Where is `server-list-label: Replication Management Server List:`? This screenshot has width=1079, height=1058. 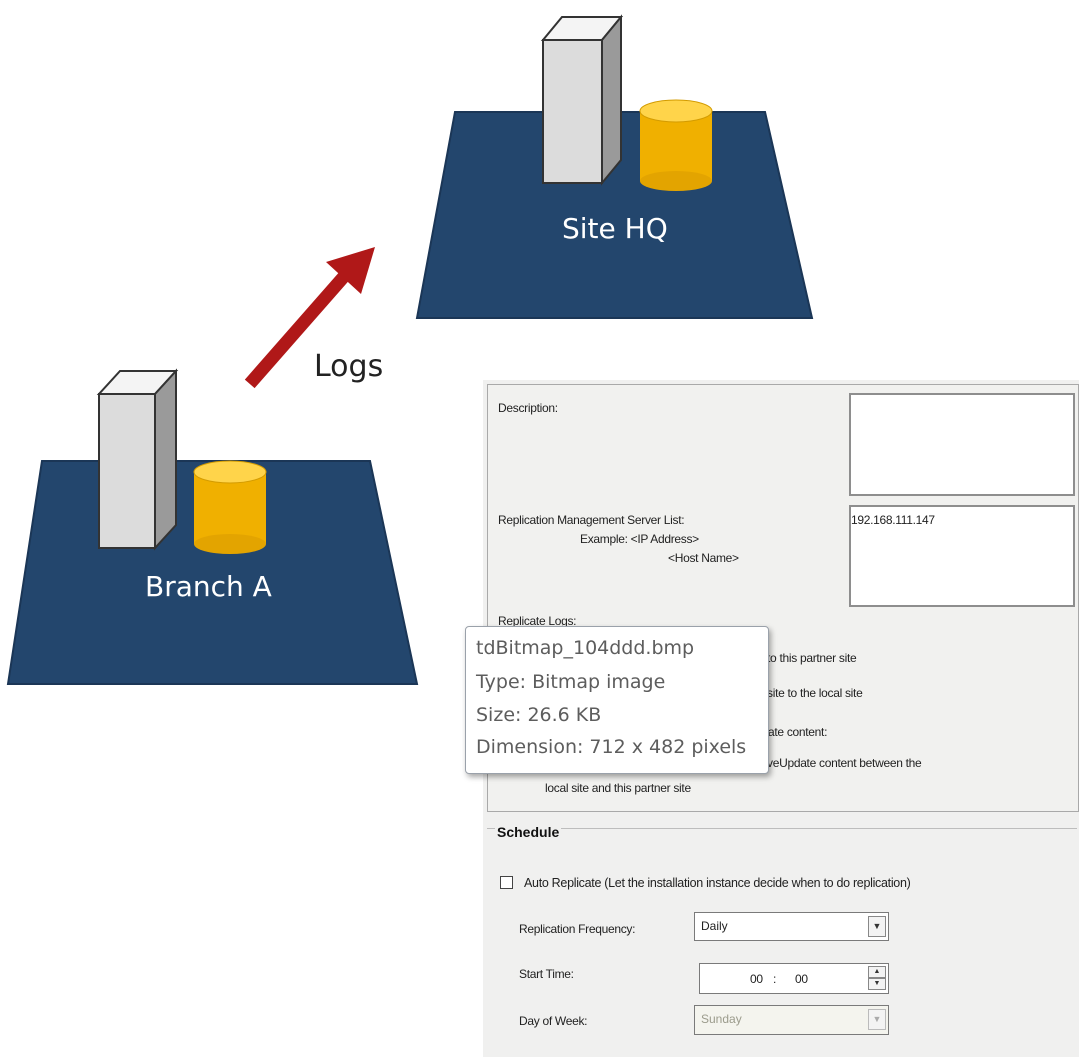 server-list-label: Replication Management Server List: is located at coordinates (591, 520).